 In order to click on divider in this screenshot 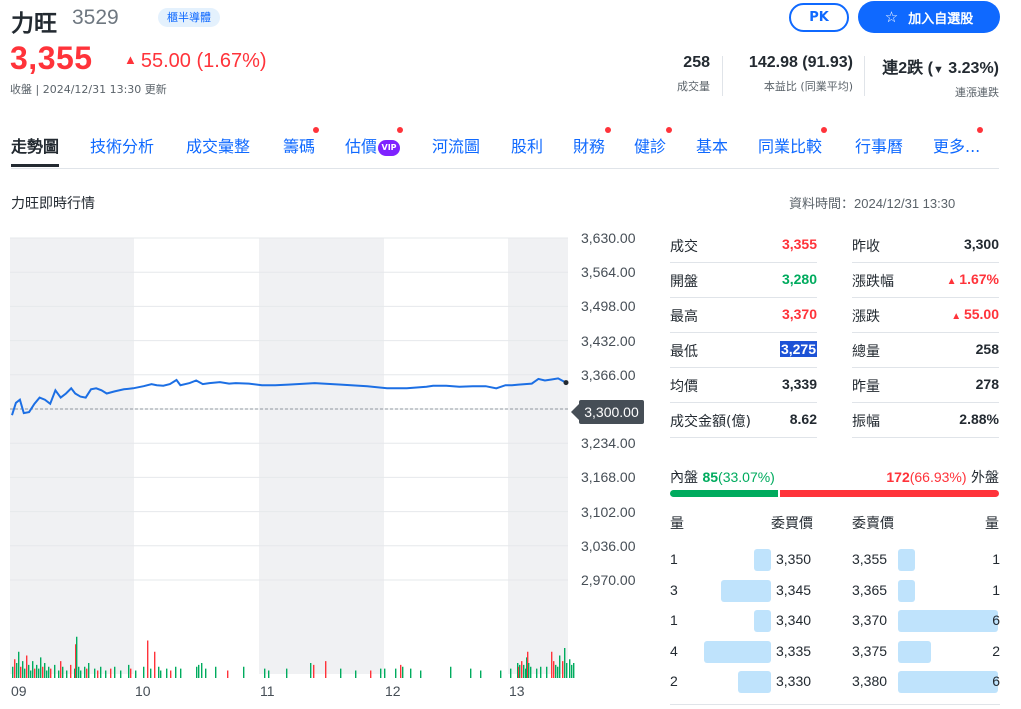, I will do `click(835, 704)`.